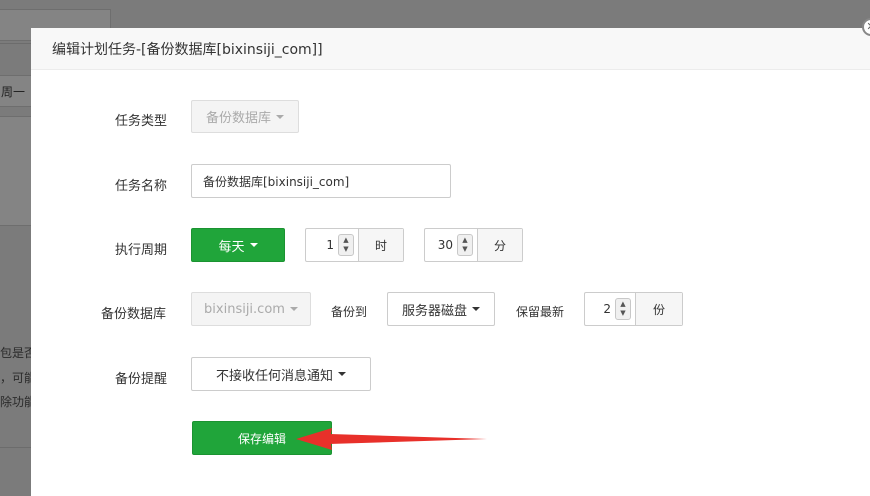 Image resolution: width=870 pixels, height=496 pixels. I want to click on annotation-arrow-icon, so click(391, 439).